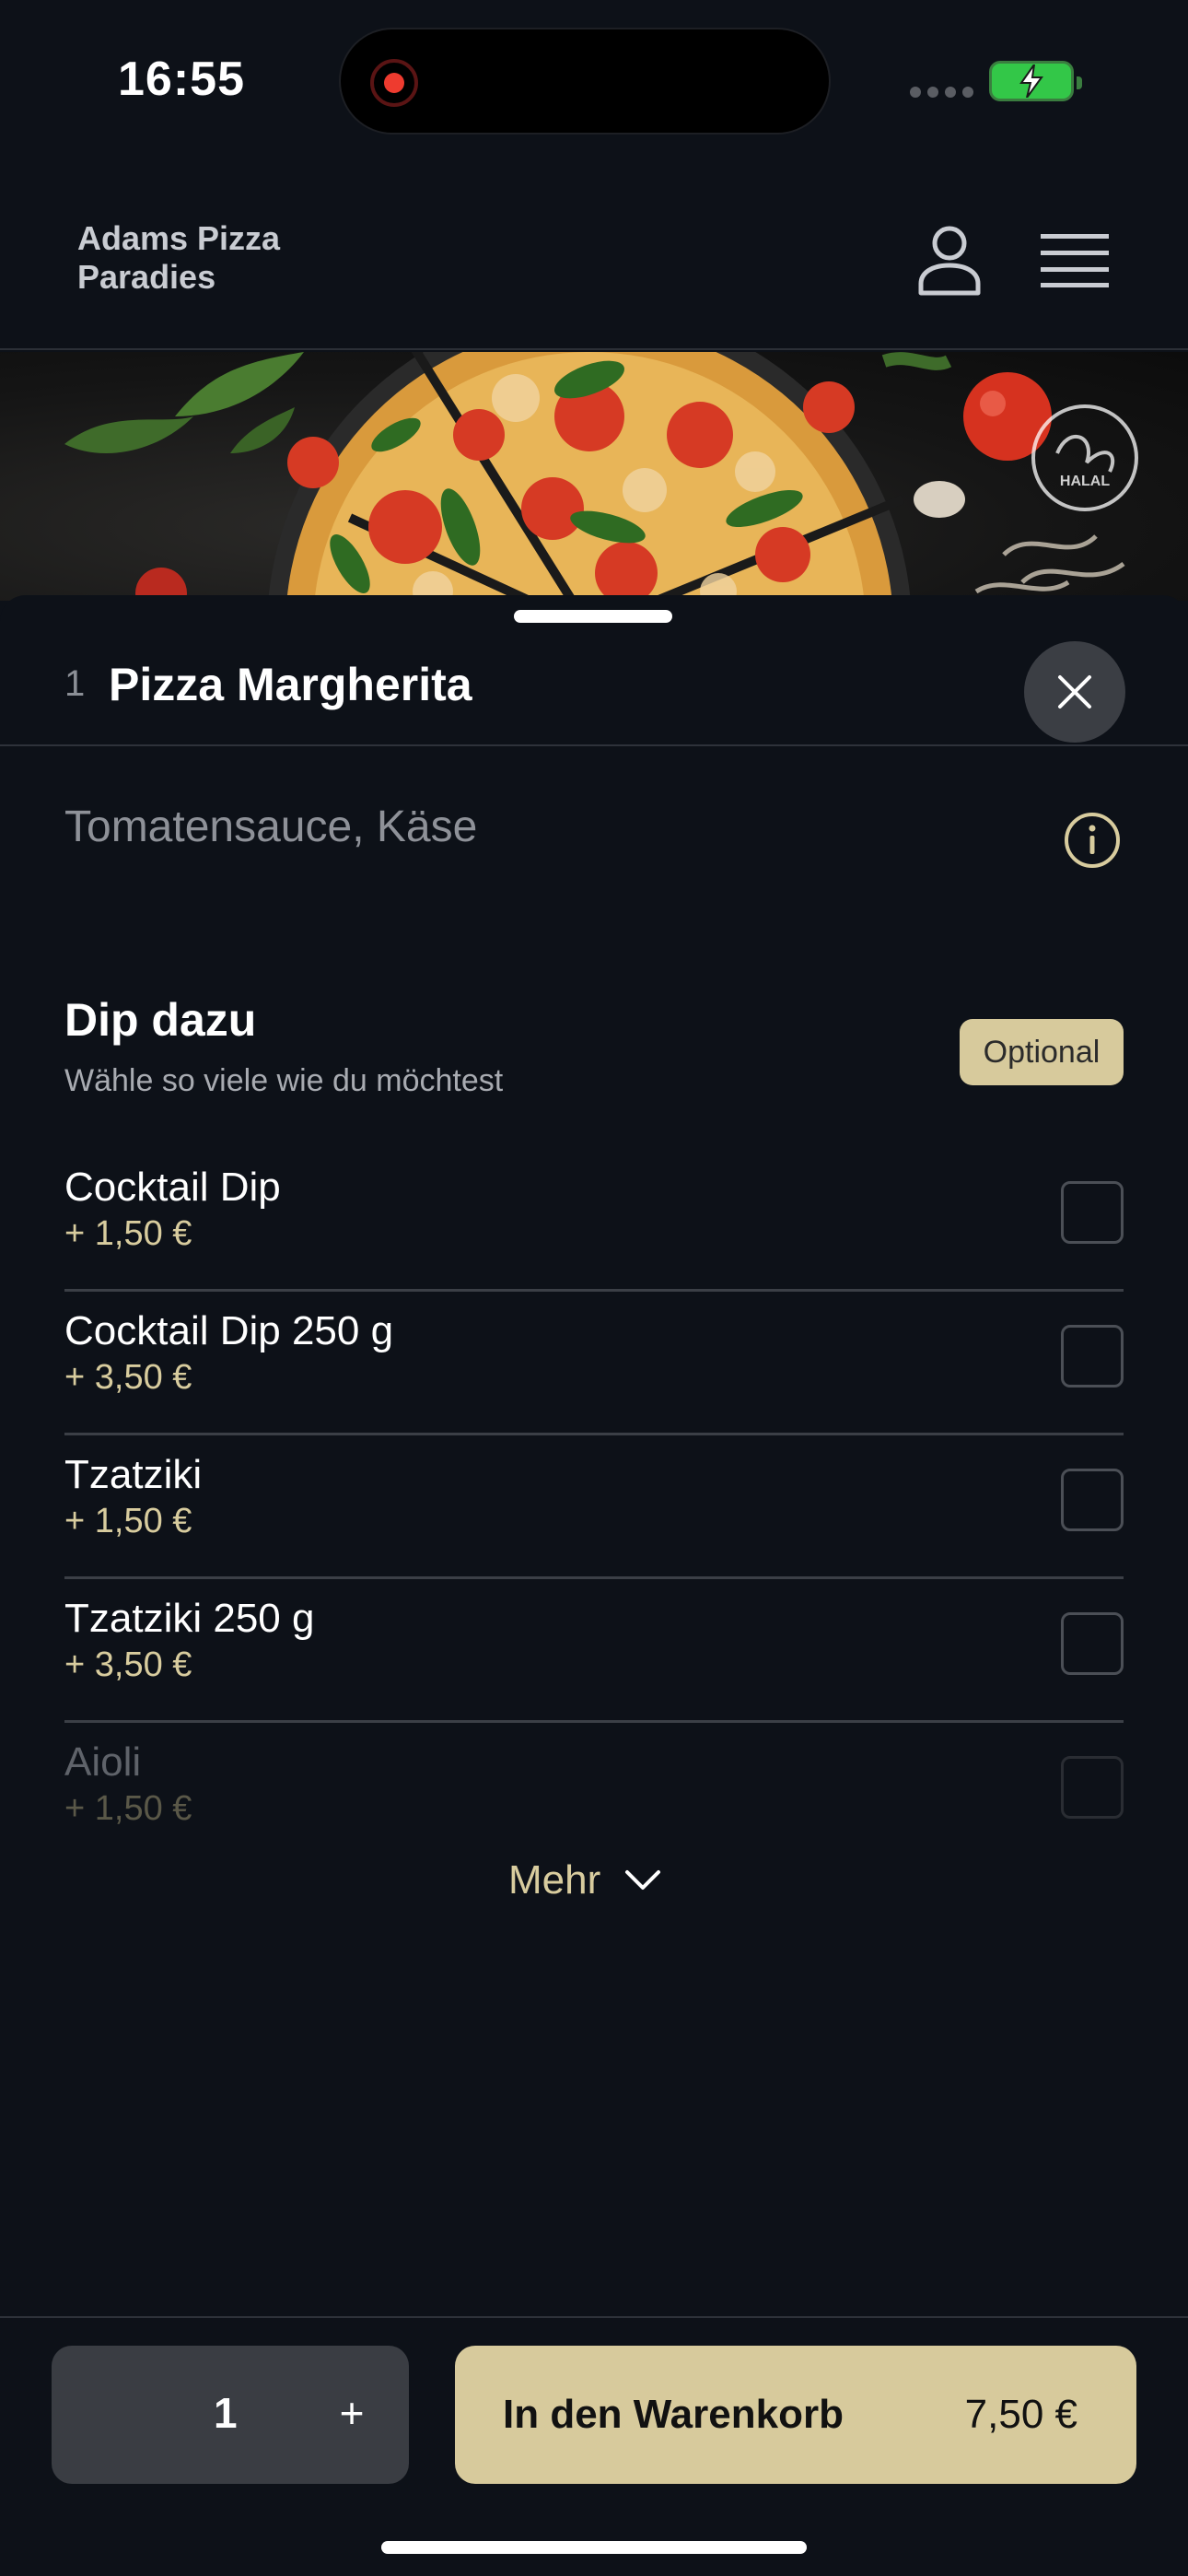 The width and height of the screenshot is (1188, 2576). What do you see at coordinates (284, 1080) in the screenshot?
I see `option-group-subtitle: Wähle so viele wie du möchtest` at bounding box center [284, 1080].